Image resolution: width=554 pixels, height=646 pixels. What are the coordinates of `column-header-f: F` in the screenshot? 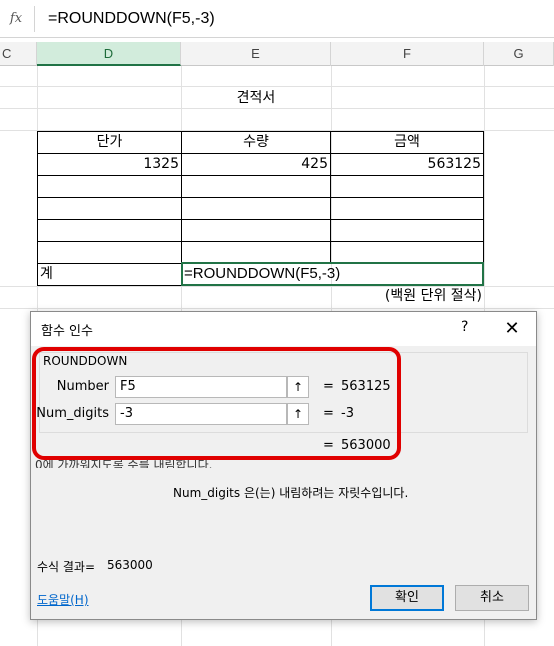 It's located at (407, 54).